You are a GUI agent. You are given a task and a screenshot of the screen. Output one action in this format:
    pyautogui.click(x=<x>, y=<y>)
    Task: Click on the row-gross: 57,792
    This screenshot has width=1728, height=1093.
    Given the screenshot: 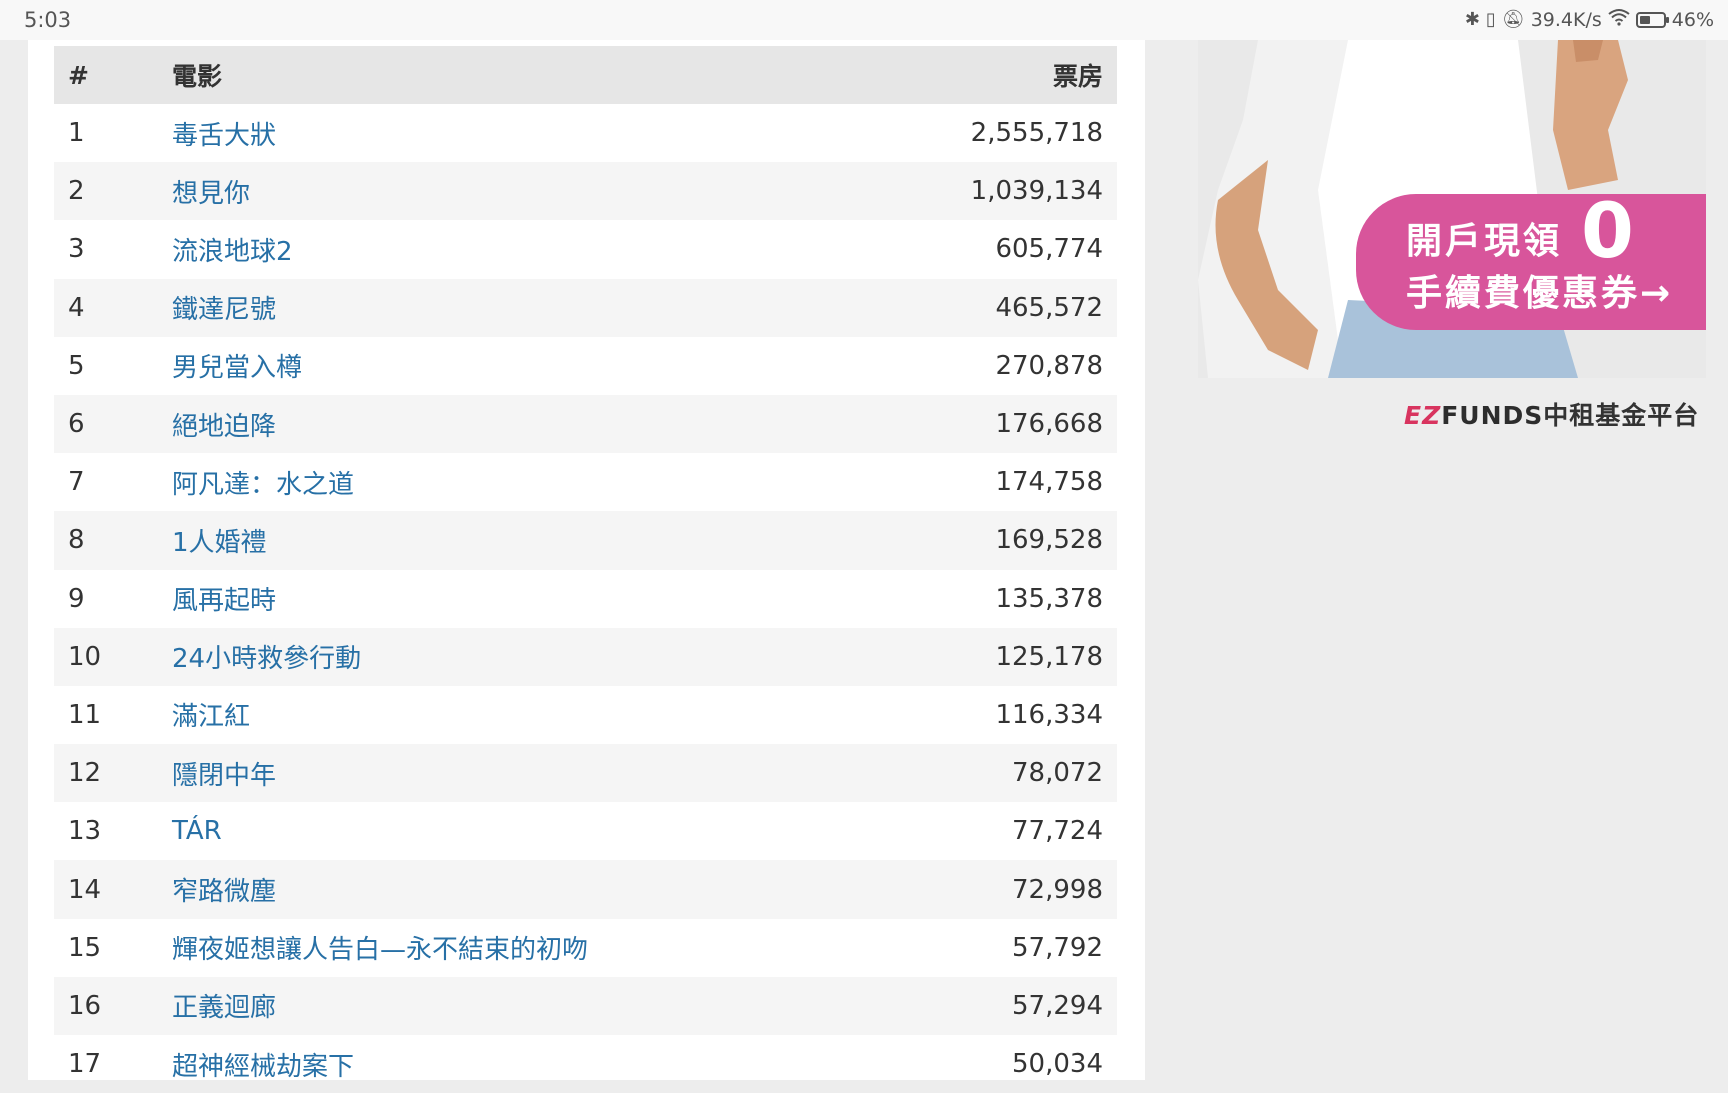 What is the action you would take?
    pyautogui.click(x=1057, y=947)
    